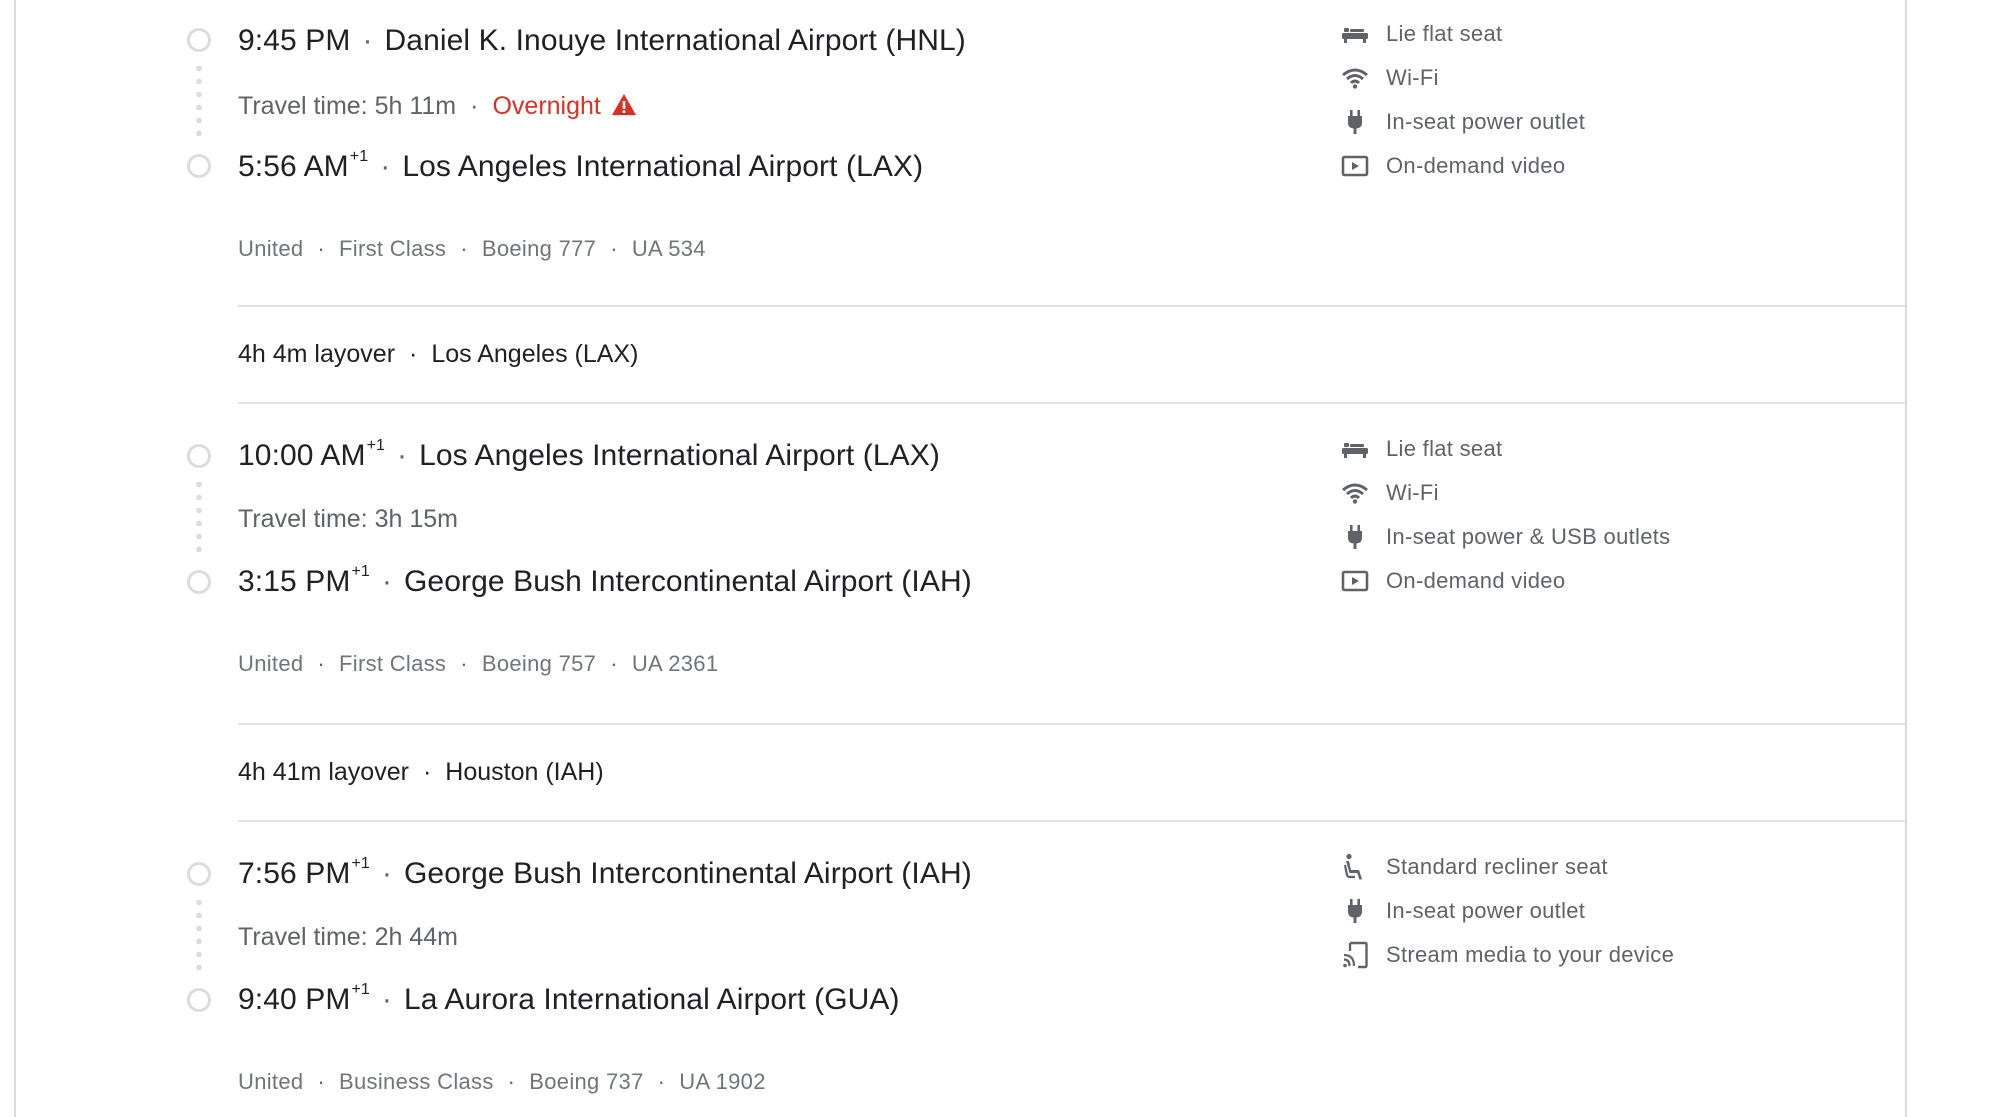 The image size is (1996, 1117). What do you see at coordinates (722, 1081) in the screenshot?
I see `flight-number: UA 1902` at bounding box center [722, 1081].